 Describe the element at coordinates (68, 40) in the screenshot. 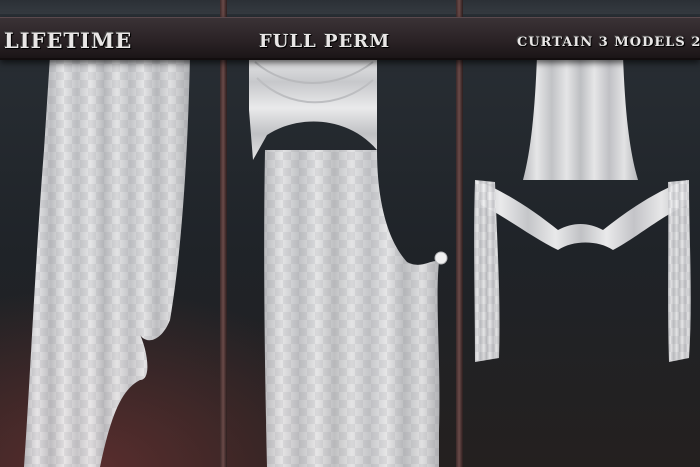

I see `lifetime-label: LIFETIME` at that location.